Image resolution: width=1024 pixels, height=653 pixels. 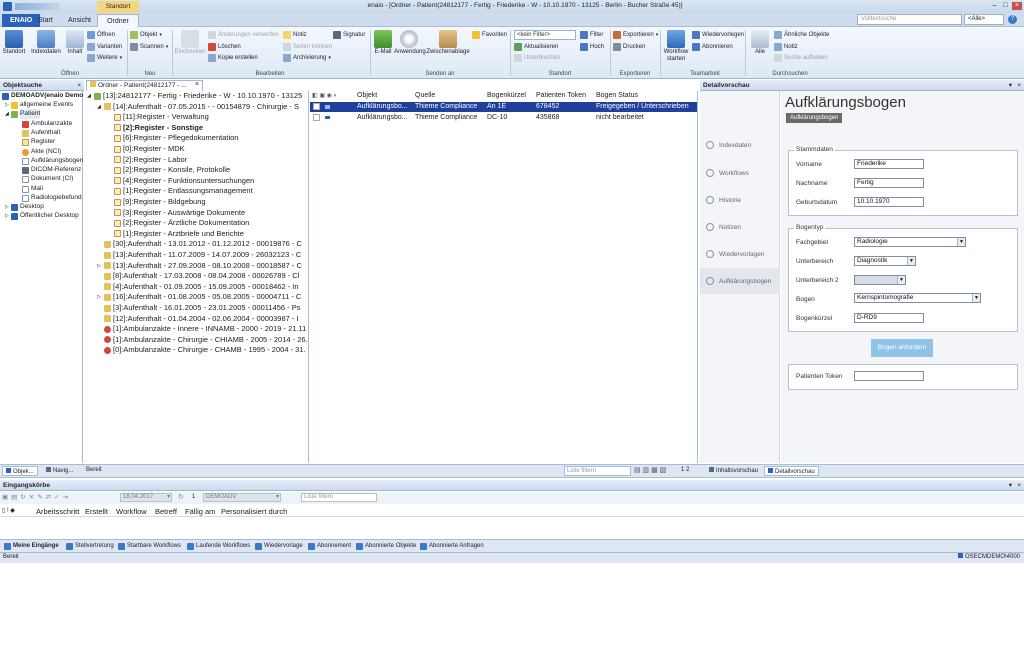 I want to click on tree-item-register: Register, so click(x=38, y=142).